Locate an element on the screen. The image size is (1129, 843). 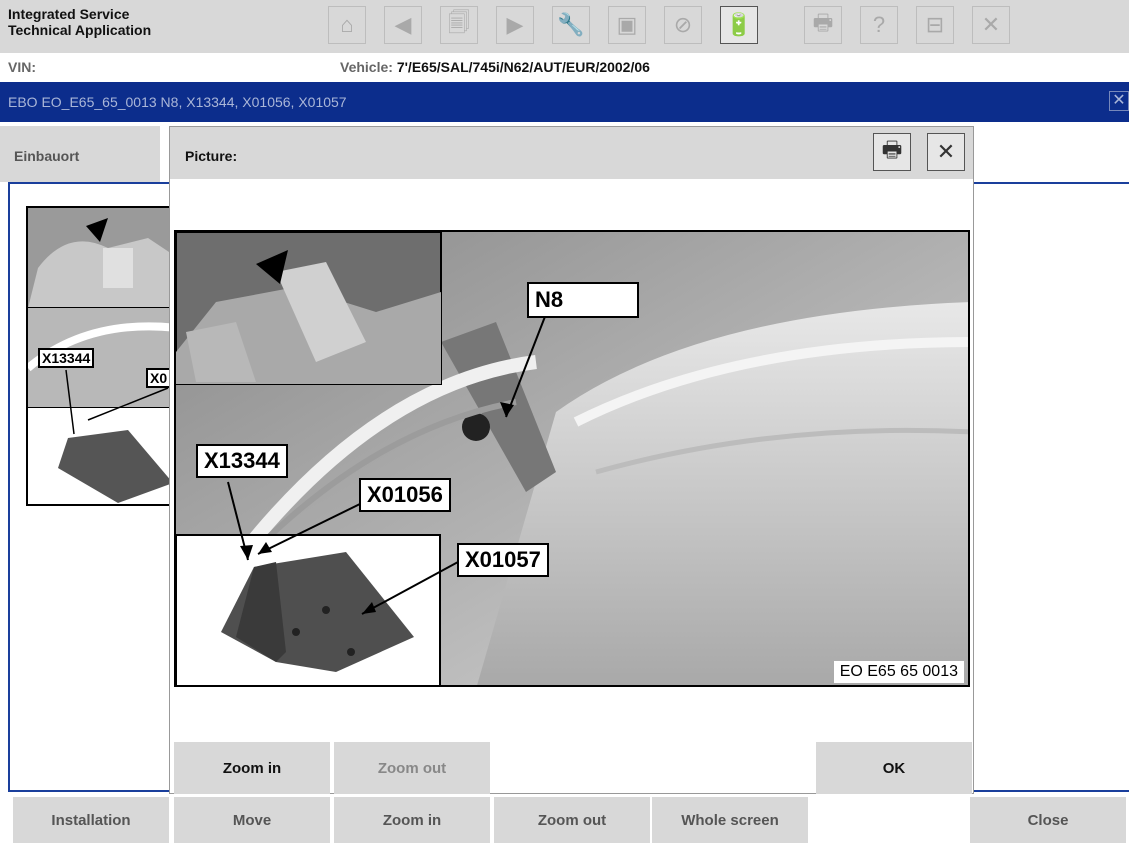
wrench-icon: 🔧 is located at coordinates (571, 25).